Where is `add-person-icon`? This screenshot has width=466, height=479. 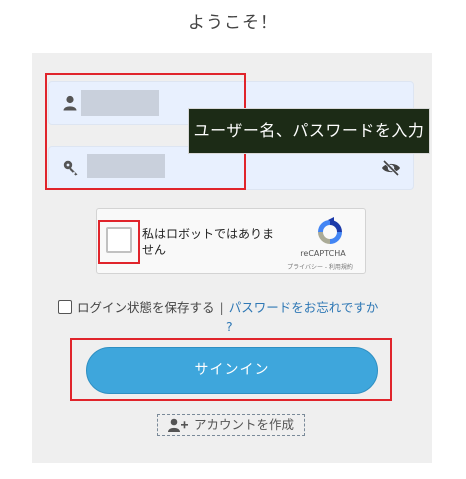
add-person-icon is located at coordinates (178, 428).